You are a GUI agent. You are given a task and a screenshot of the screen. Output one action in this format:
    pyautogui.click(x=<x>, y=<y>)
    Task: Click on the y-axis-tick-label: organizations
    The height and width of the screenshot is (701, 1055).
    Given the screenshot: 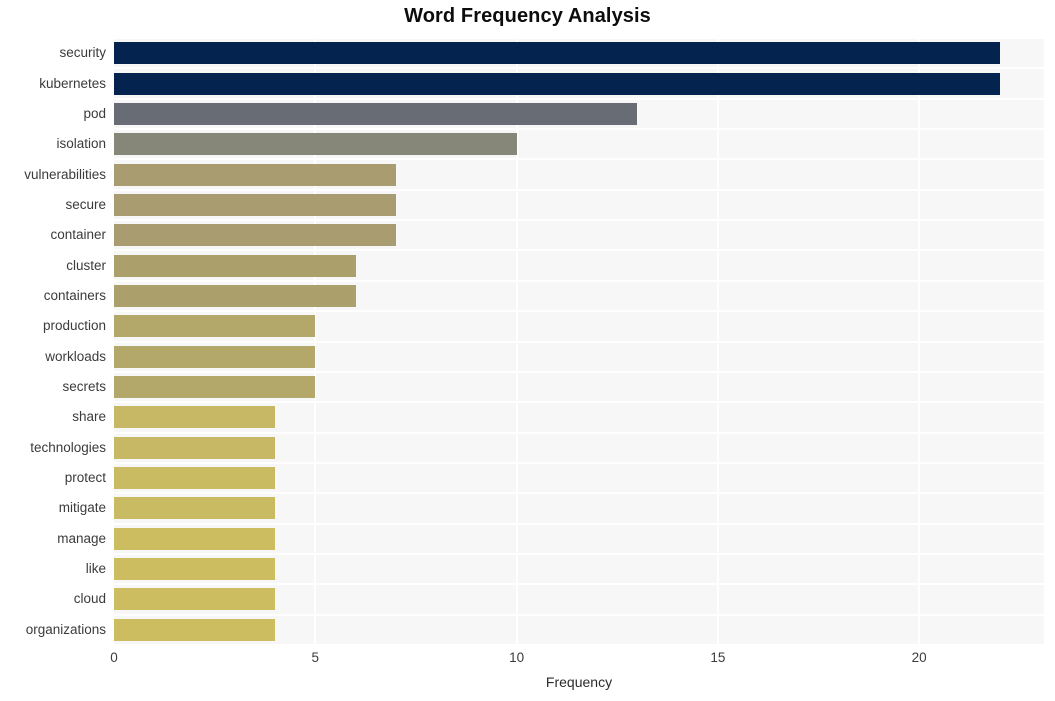 What is the action you would take?
    pyautogui.click(x=65, y=629)
    